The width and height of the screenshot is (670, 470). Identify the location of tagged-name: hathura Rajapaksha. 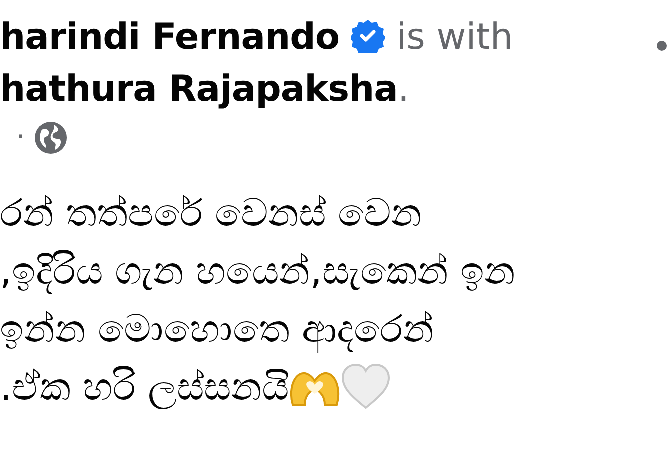
(199, 89).